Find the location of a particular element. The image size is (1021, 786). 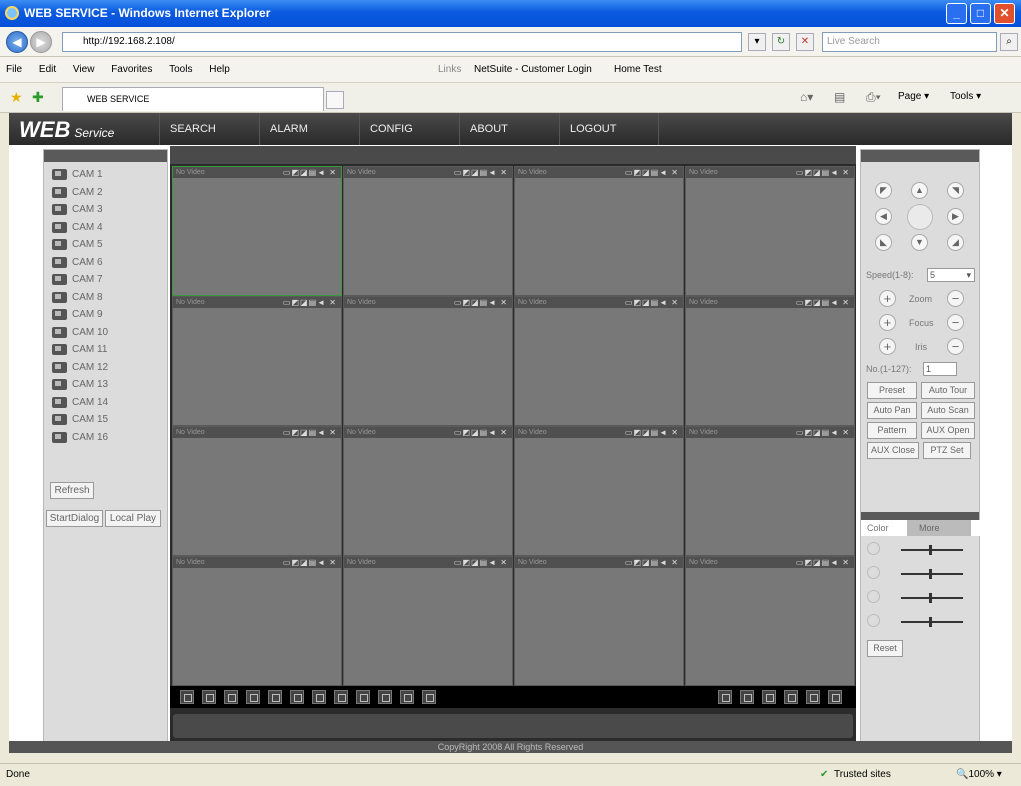

search-input: Live Search is located at coordinates (909, 42).